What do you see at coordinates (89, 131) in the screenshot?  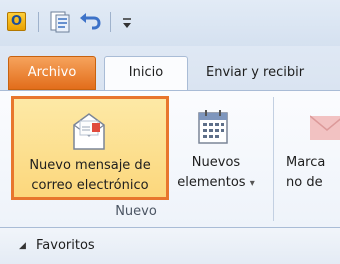 I see `new-email-icon` at bounding box center [89, 131].